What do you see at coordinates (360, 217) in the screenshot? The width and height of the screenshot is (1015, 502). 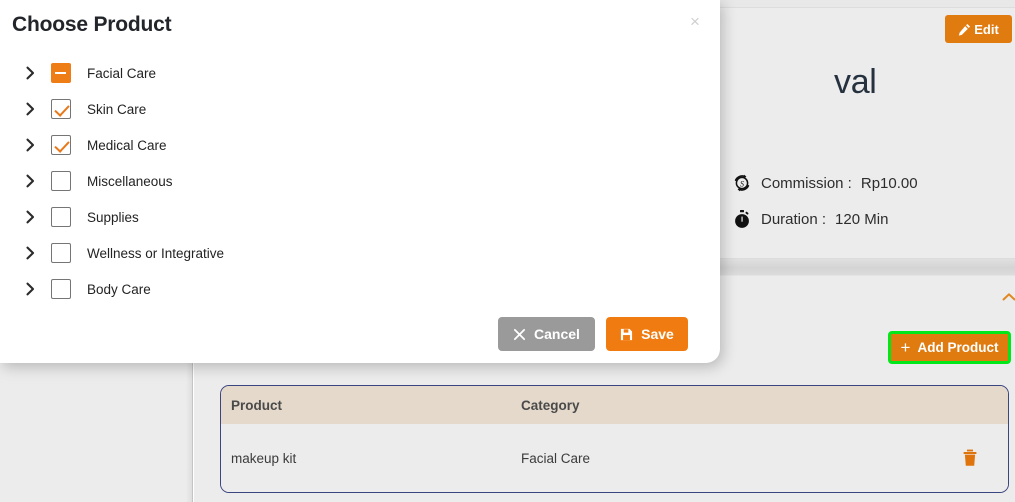 I see `tree-item-supplies: Supplies` at bounding box center [360, 217].